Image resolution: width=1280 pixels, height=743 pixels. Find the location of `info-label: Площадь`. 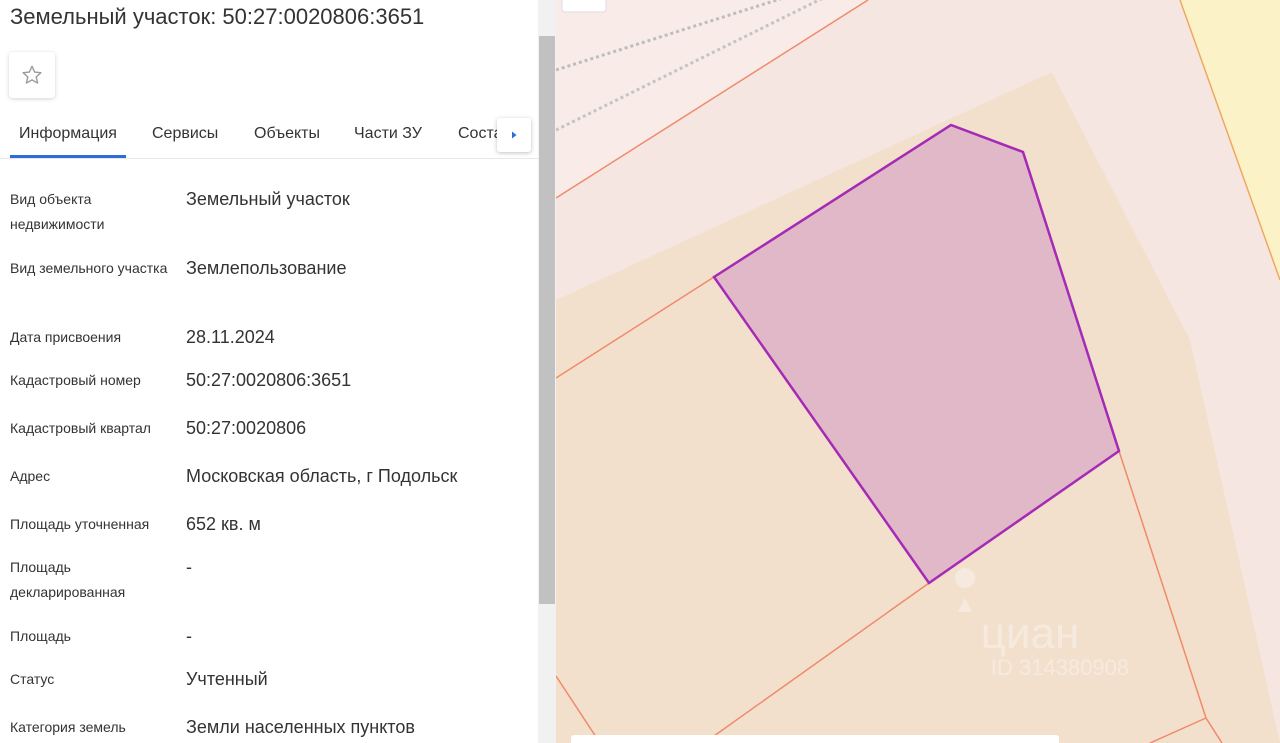

info-label: Площадь is located at coordinates (40, 636).